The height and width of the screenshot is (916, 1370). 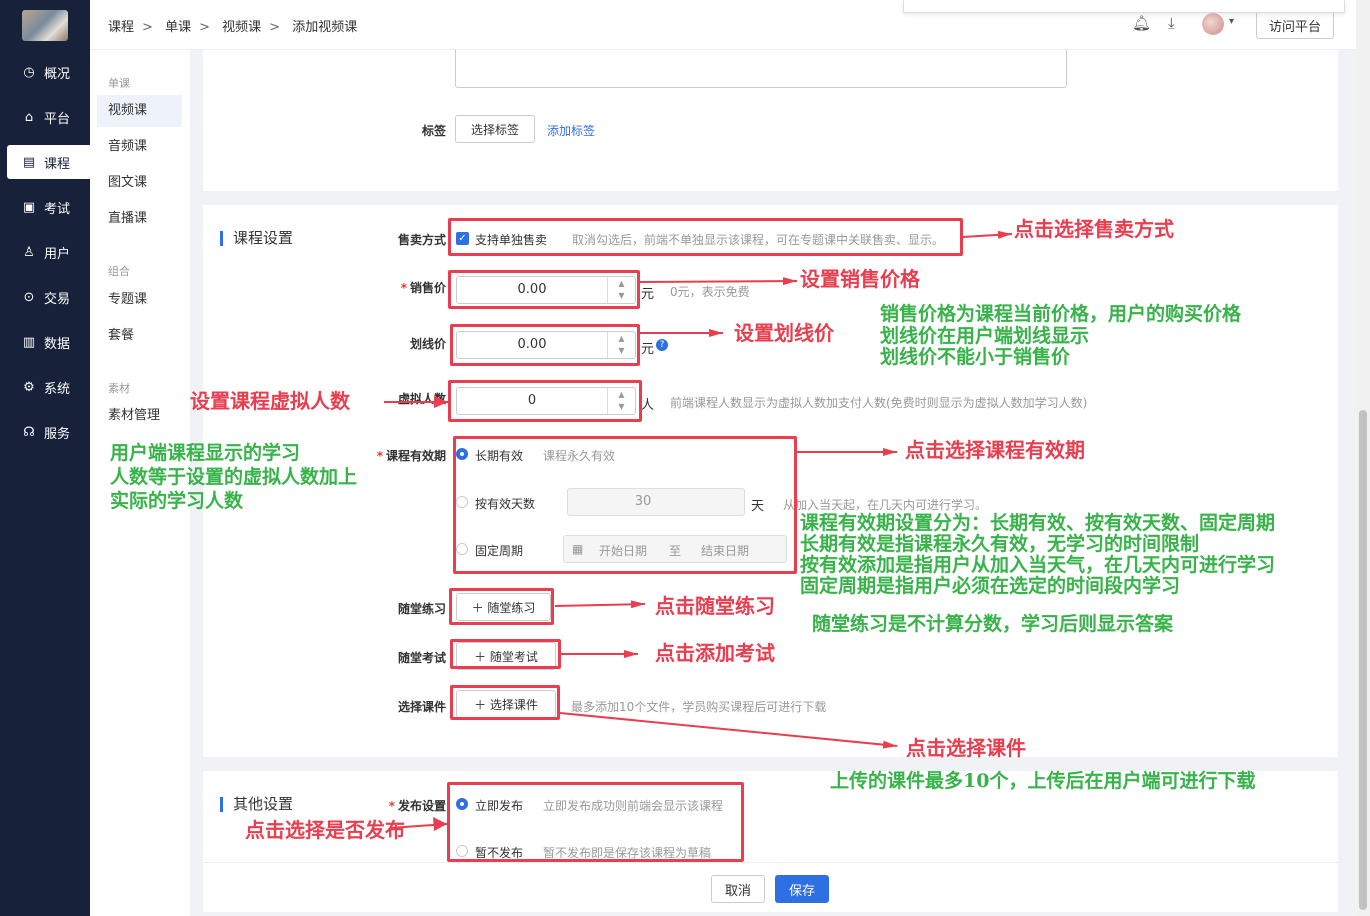 What do you see at coordinates (462, 238) in the screenshot?
I see `sale-mode-checkbox: ✓` at bounding box center [462, 238].